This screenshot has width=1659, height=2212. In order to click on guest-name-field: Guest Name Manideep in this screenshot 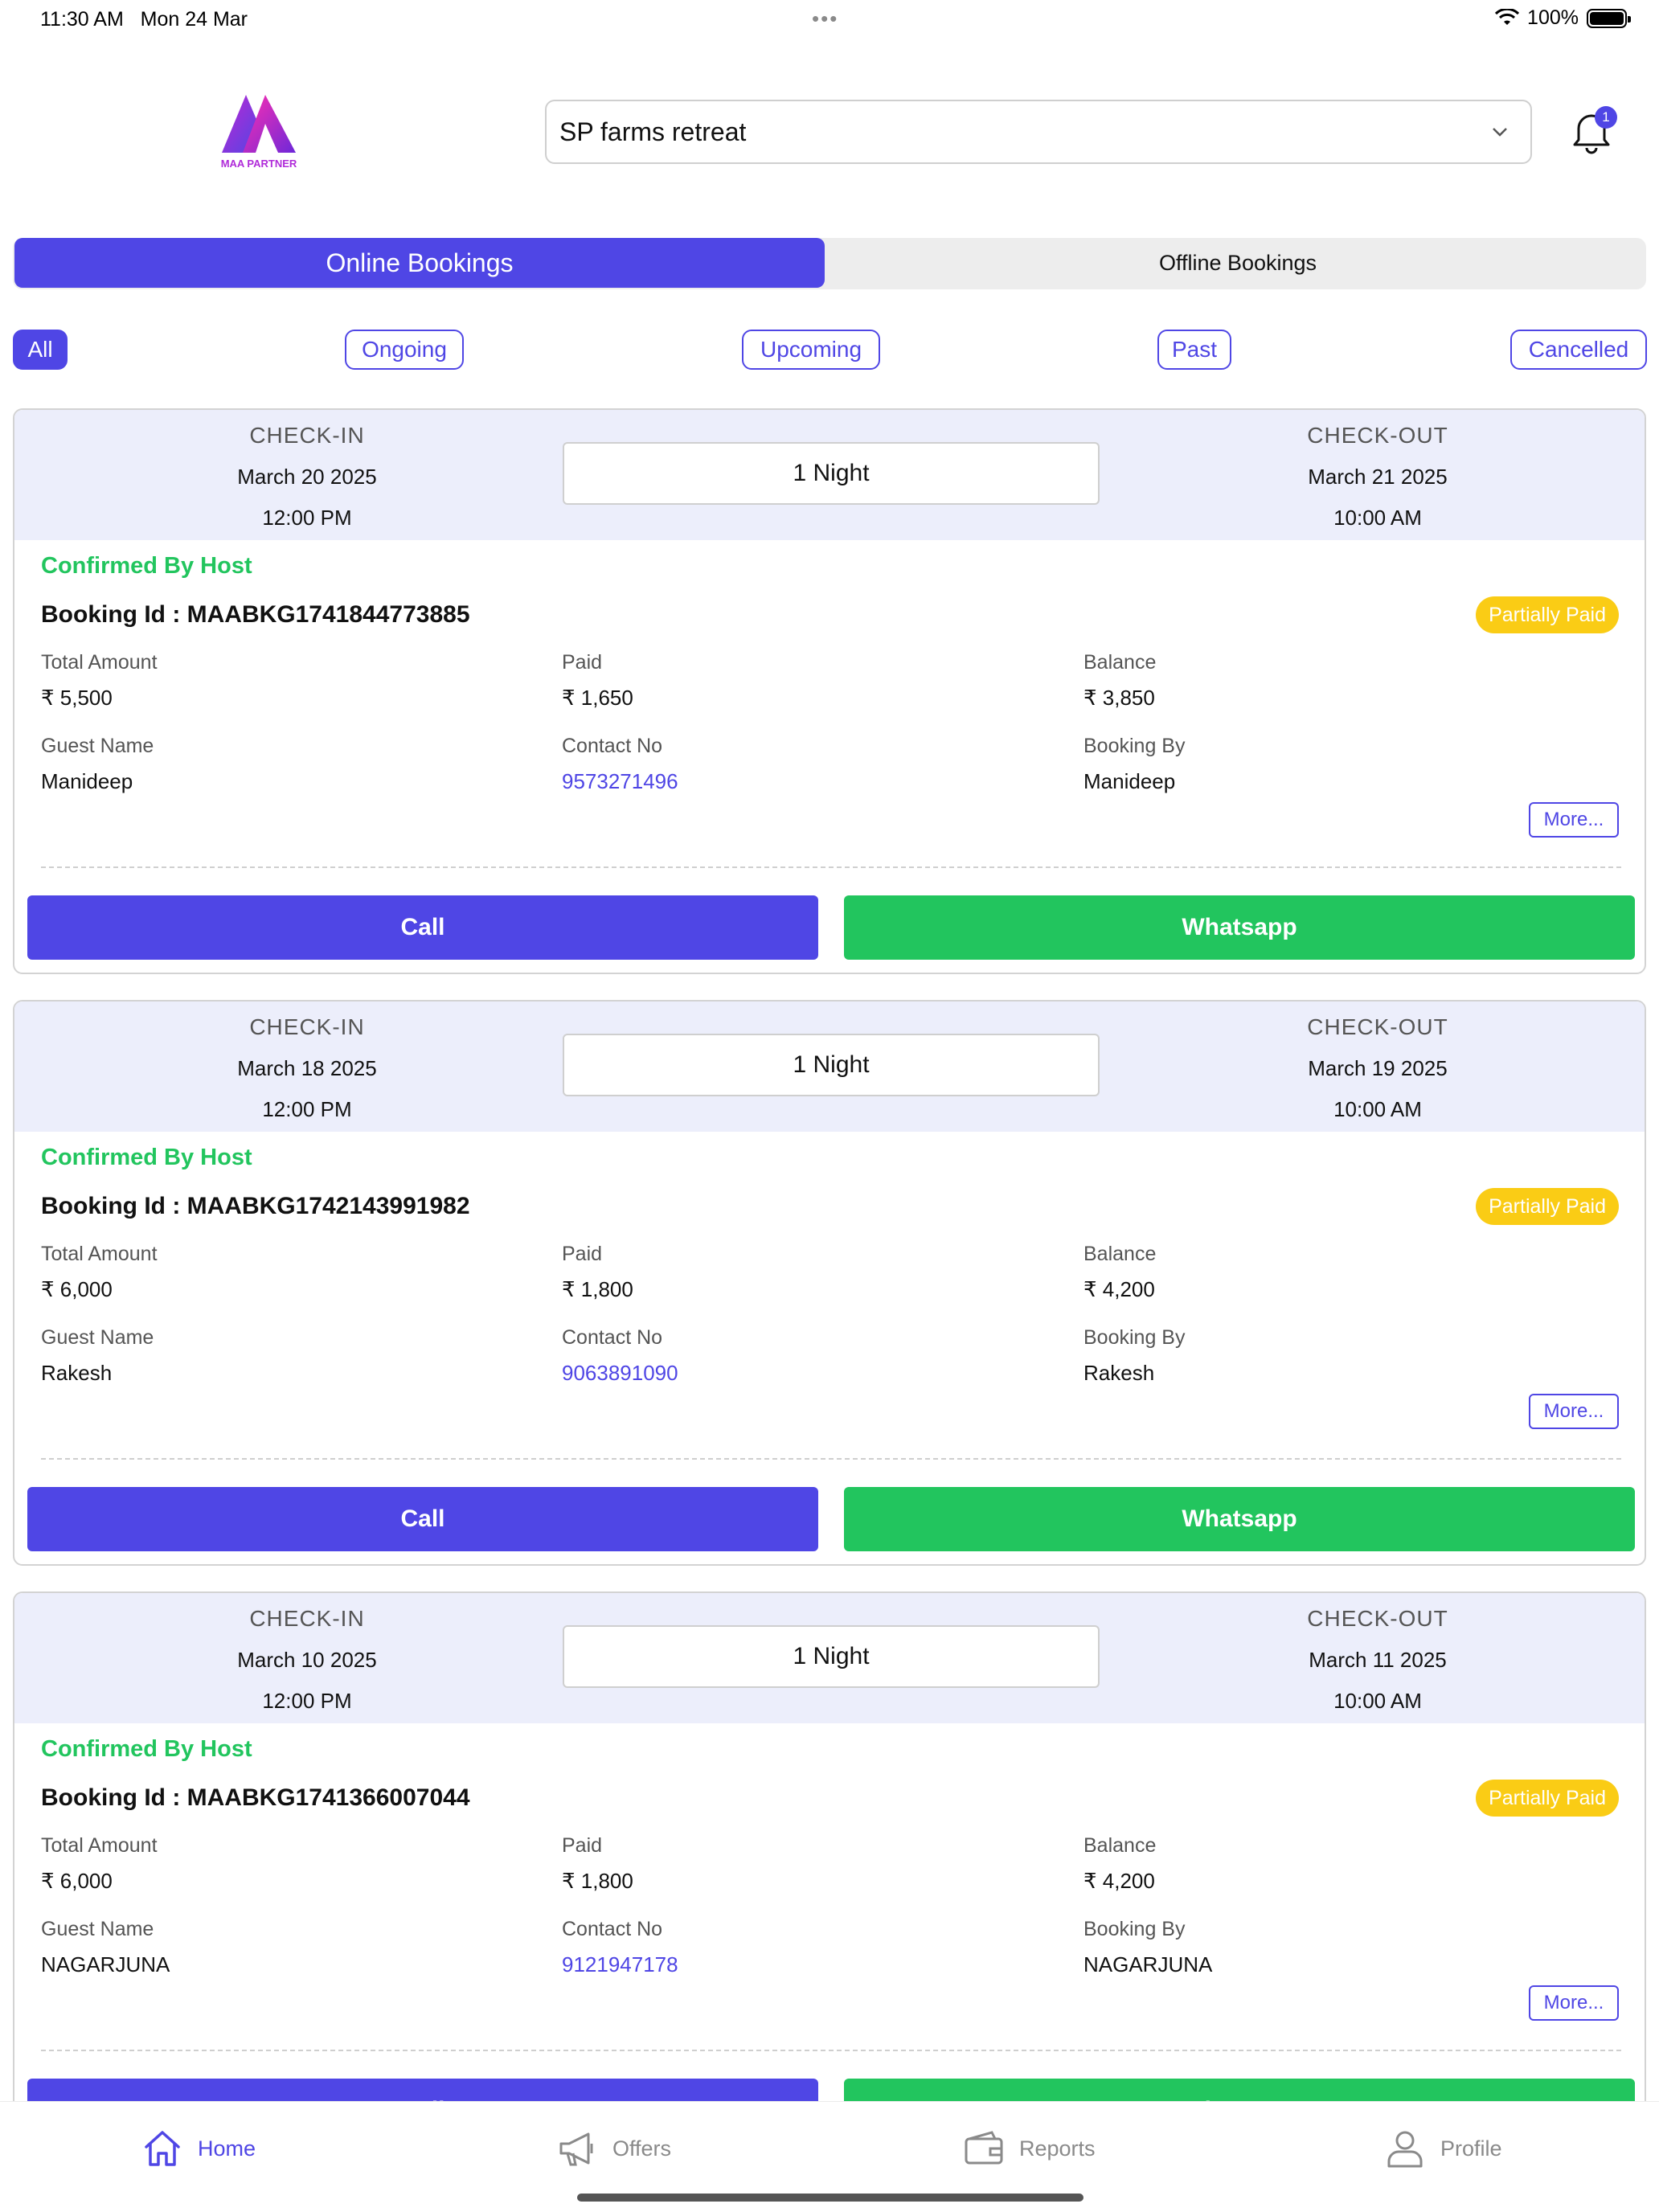, I will do `click(97, 764)`.